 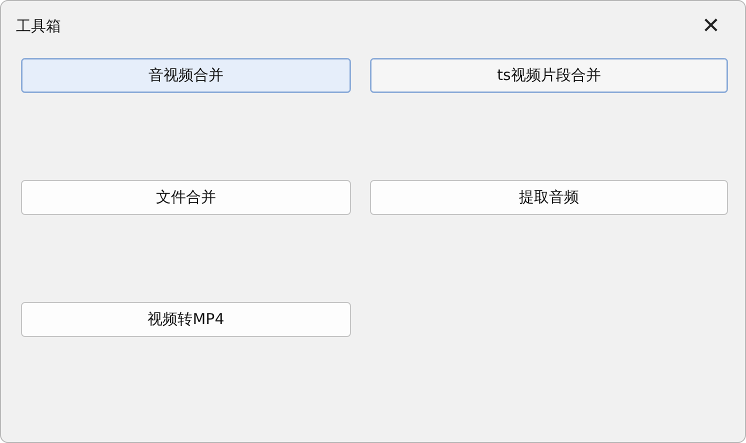 I want to click on window-title: 工具箱, so click(x=38, y=26).